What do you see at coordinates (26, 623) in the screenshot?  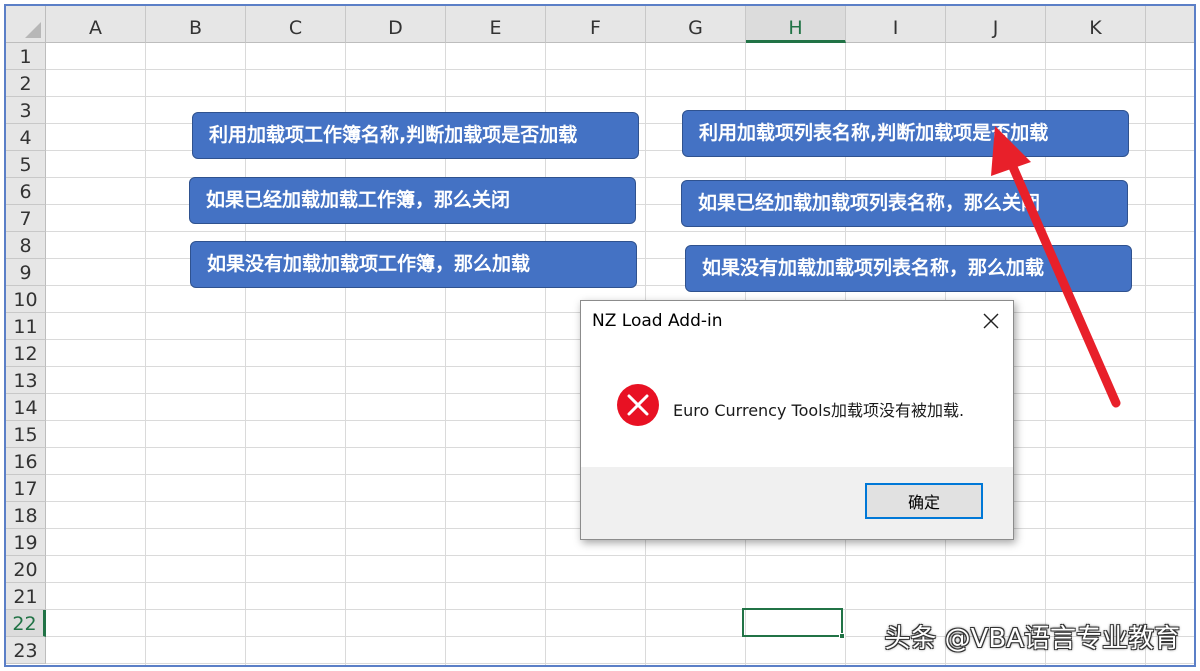 I see `row-header-22: 22` at bounding box center [26, 623].